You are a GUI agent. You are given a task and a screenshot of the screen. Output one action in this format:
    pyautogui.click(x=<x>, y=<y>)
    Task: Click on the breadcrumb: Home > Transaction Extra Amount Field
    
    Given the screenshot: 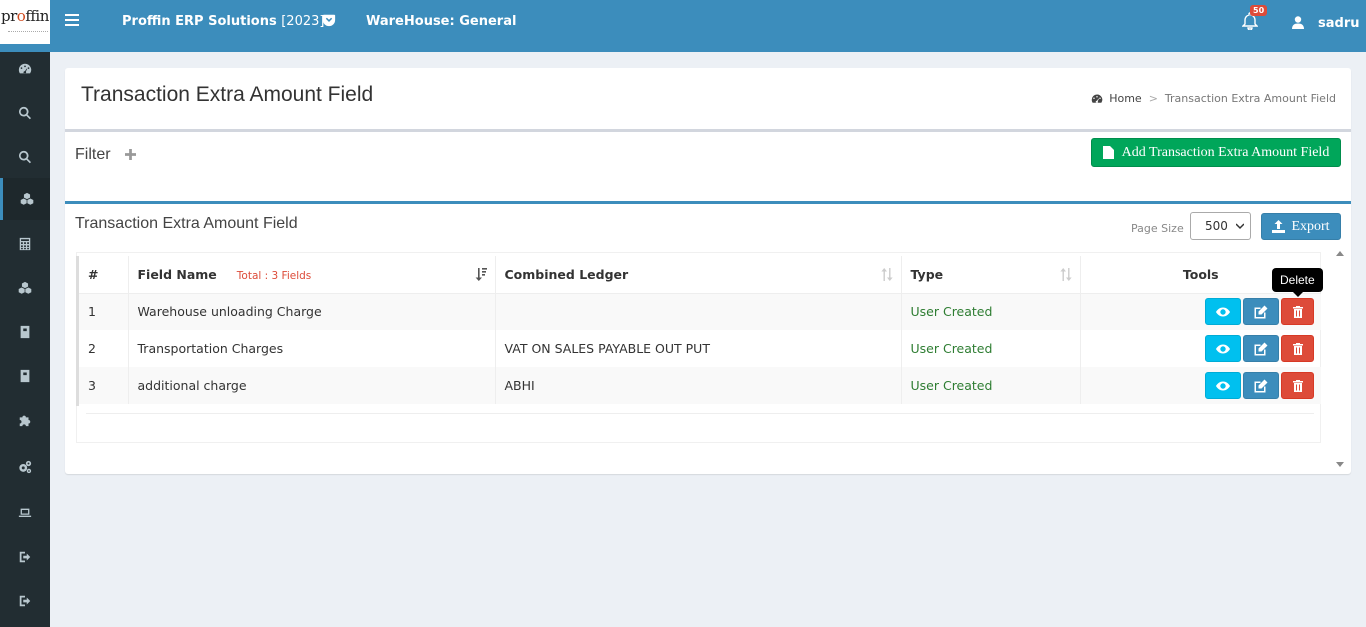 What is the action you would take?
    pyautogui.click(x=1213, y=98)
    